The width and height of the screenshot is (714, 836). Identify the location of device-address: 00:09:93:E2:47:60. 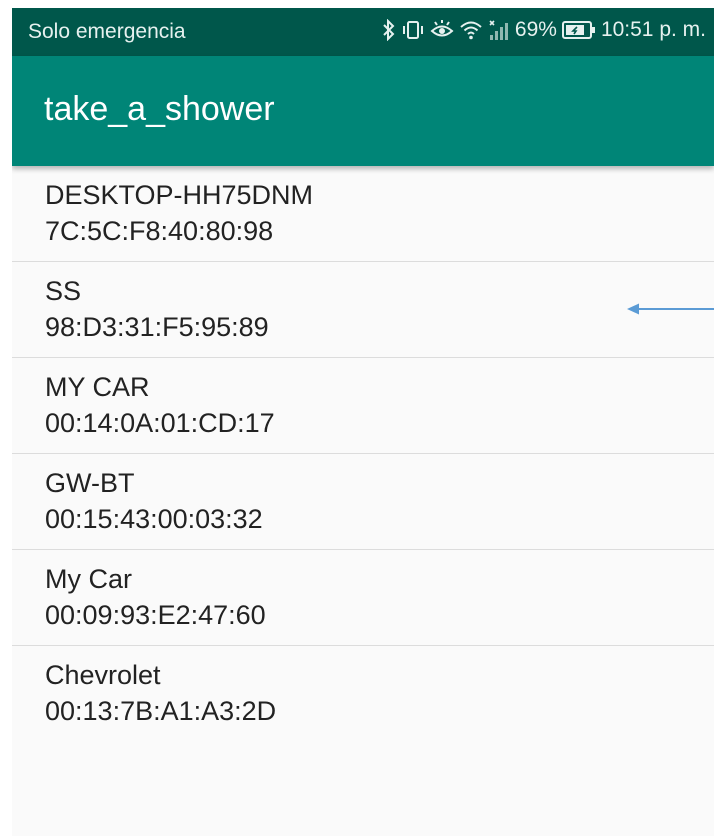
(155, 615).